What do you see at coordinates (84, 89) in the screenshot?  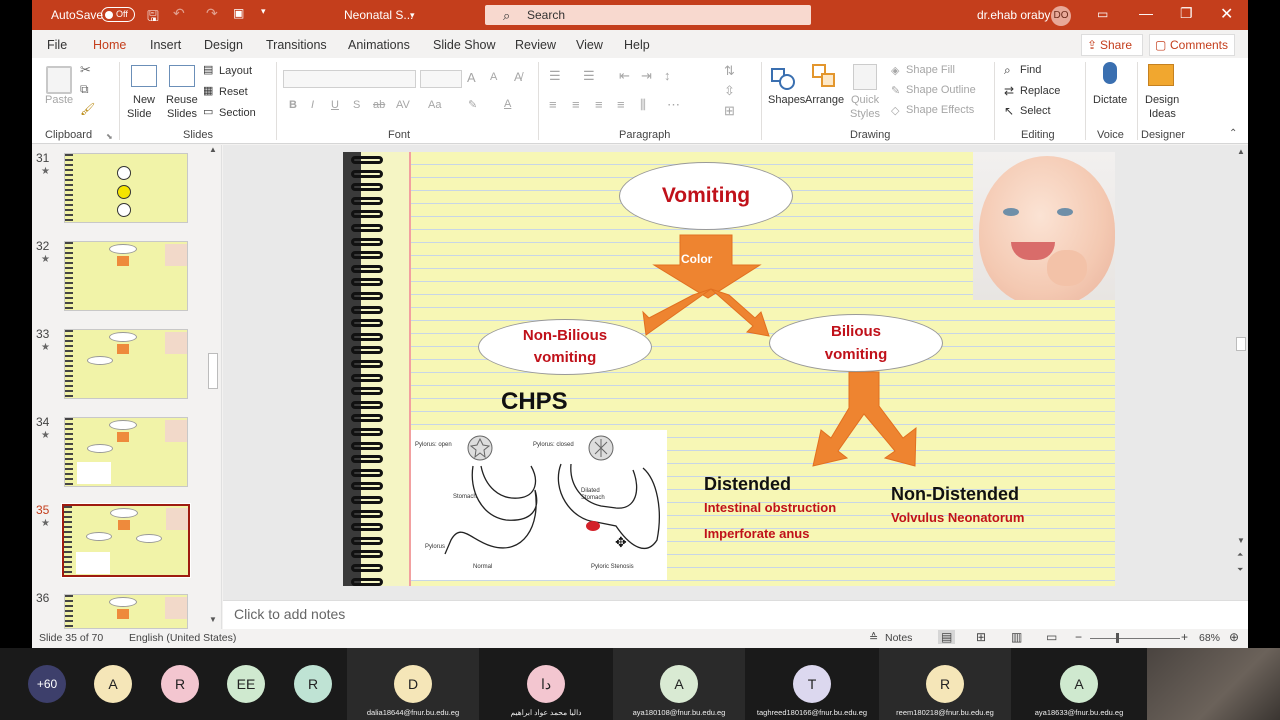 I see `copy-icon: ⧉` at bounding box center [84, 89].